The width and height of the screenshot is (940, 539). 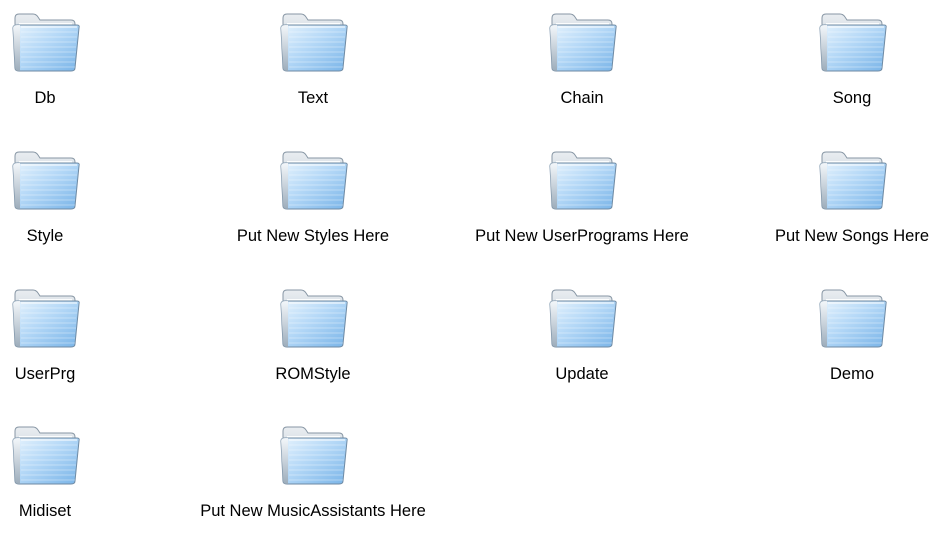 I want to click on folder-label: UserPrg, so click(x=45, y=374).